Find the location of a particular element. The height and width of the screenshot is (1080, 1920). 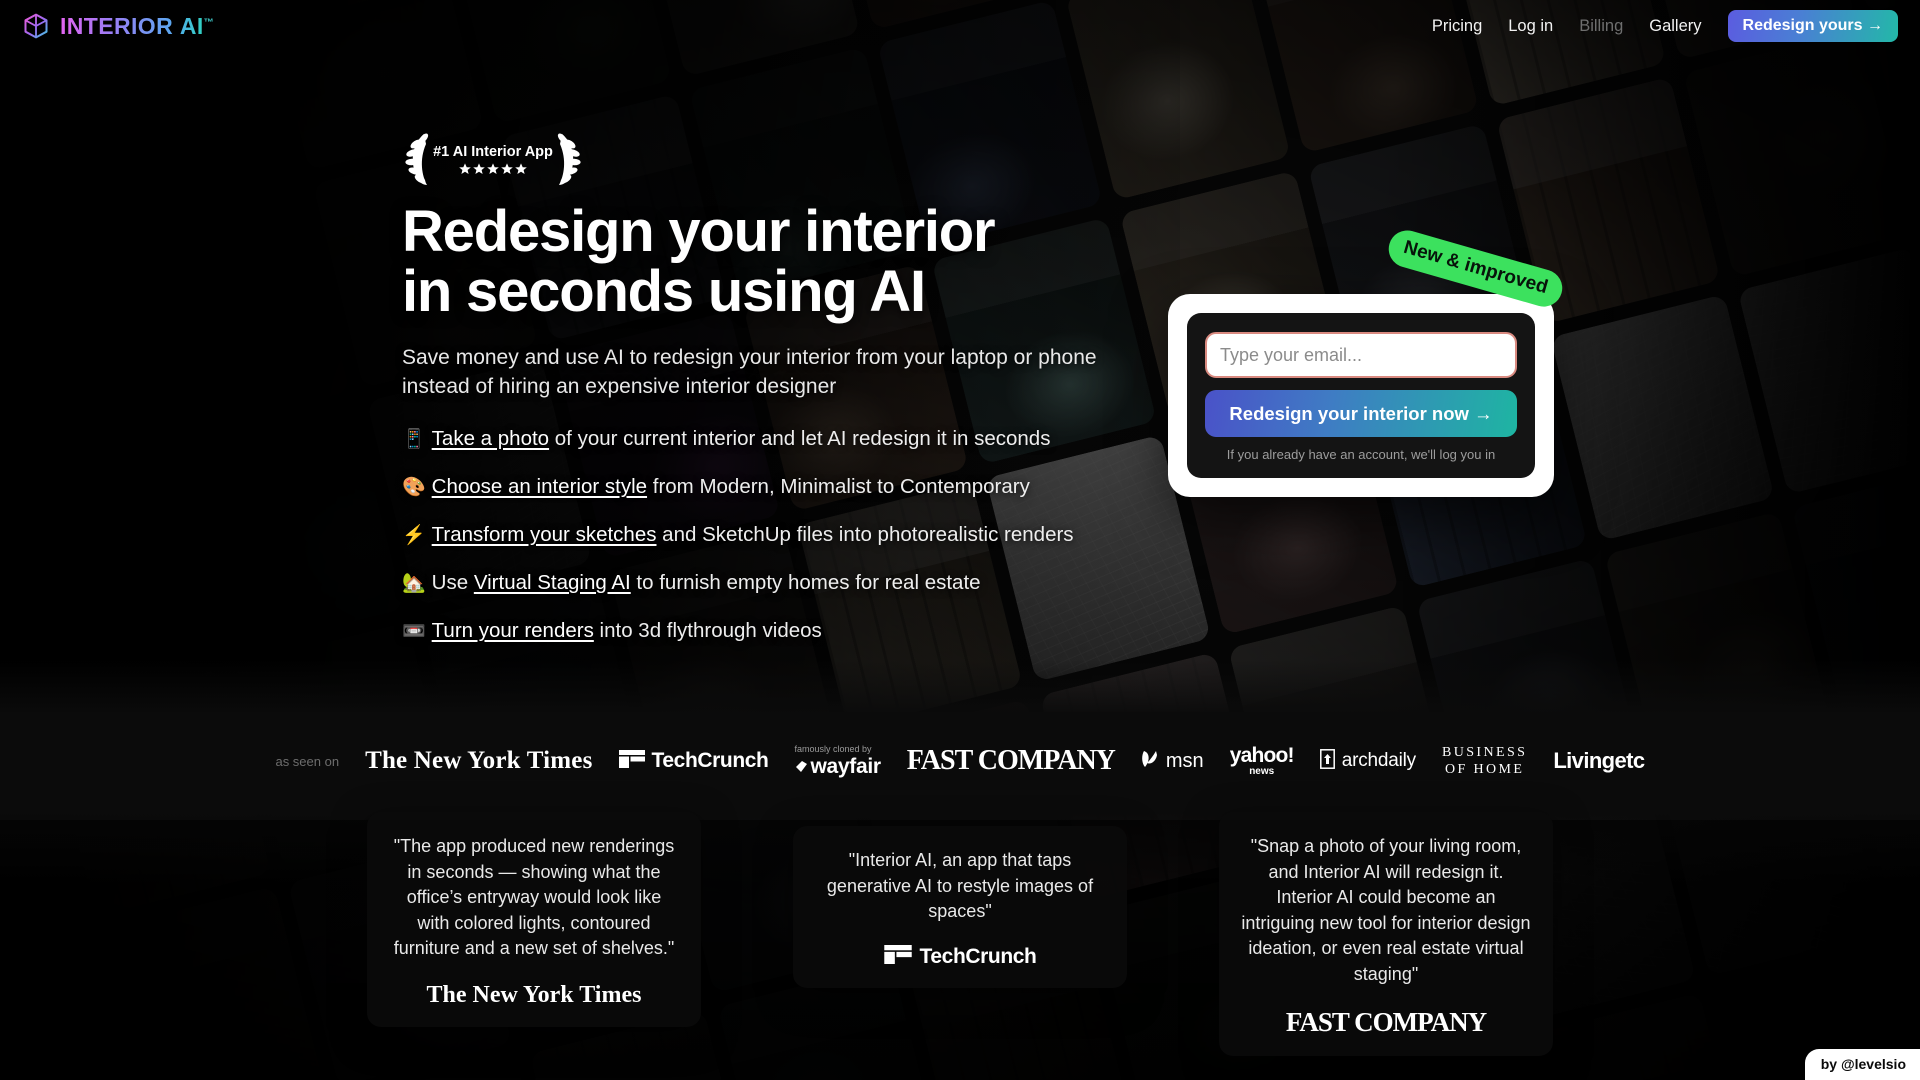

headline-line-1: Redesign your interior is located at coordinates (699, 231).